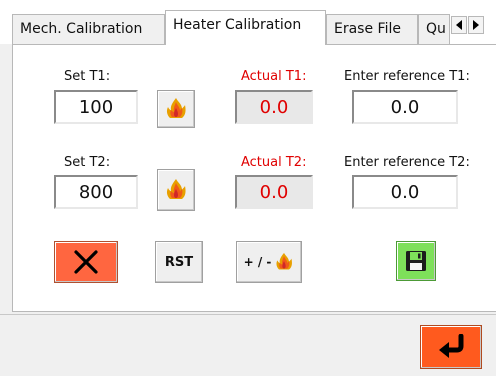 The height and width of the screenshot is (376, 496). I want to click on close-icon, so click(86, 262).